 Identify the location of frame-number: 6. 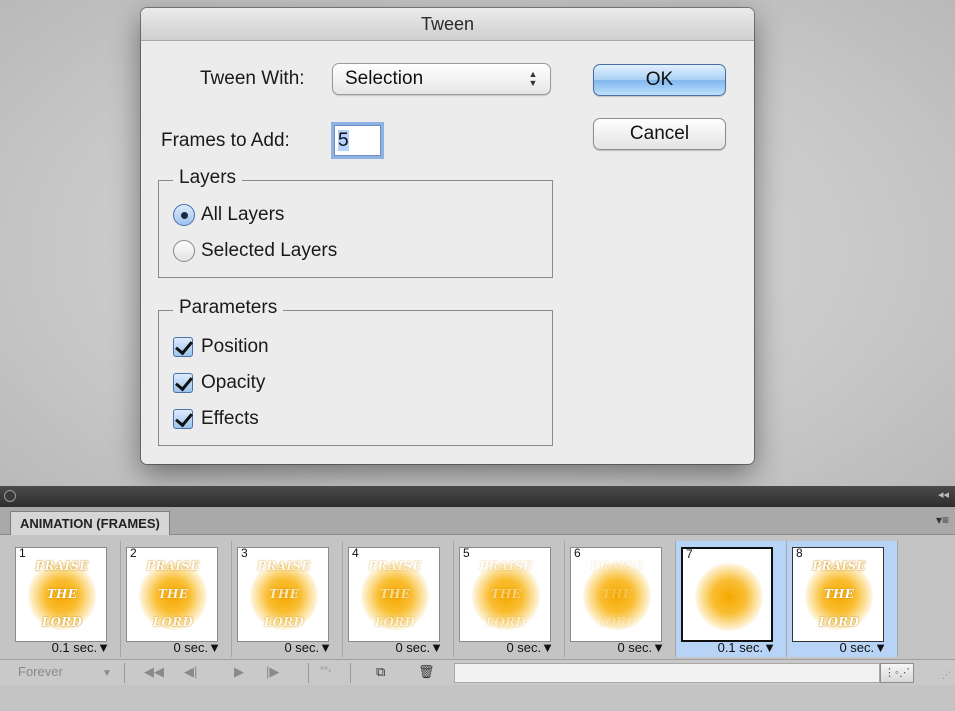
(577, 553).